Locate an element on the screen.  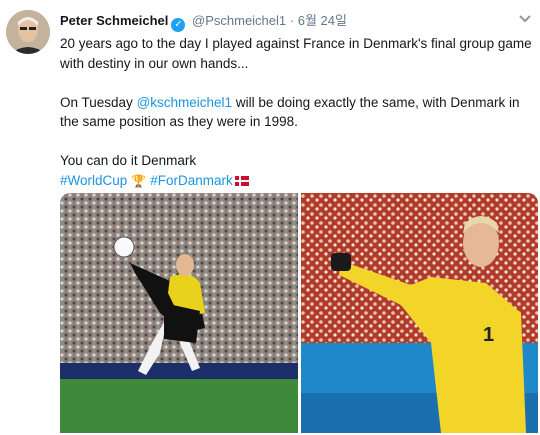
mention-link: @kschmeichel1 is located at coordinates (185, 102).